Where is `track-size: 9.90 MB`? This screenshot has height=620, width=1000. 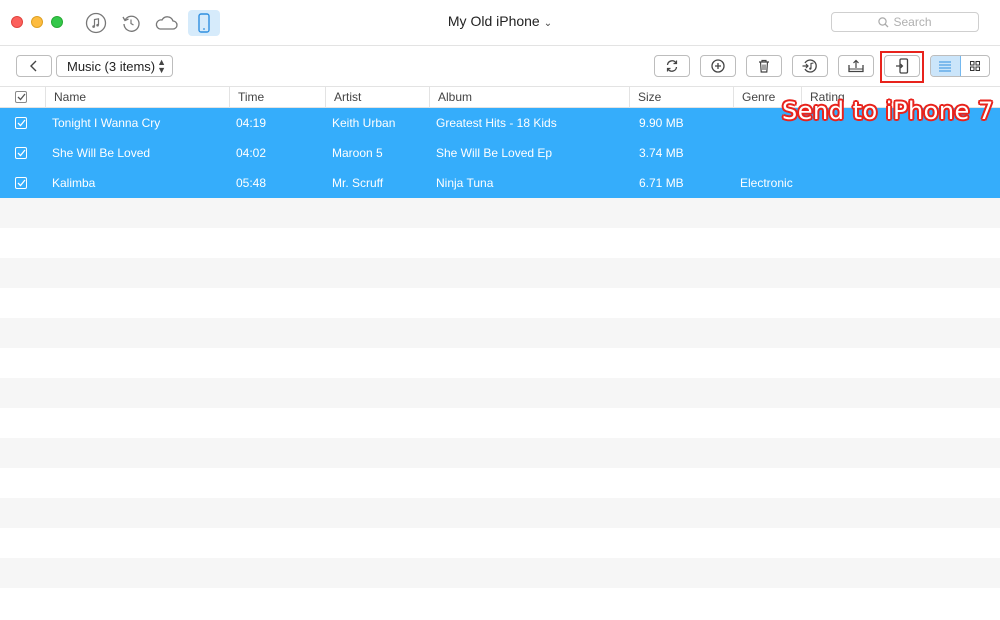
track-size: 9.90 MB is located at coordinates (661, 123).